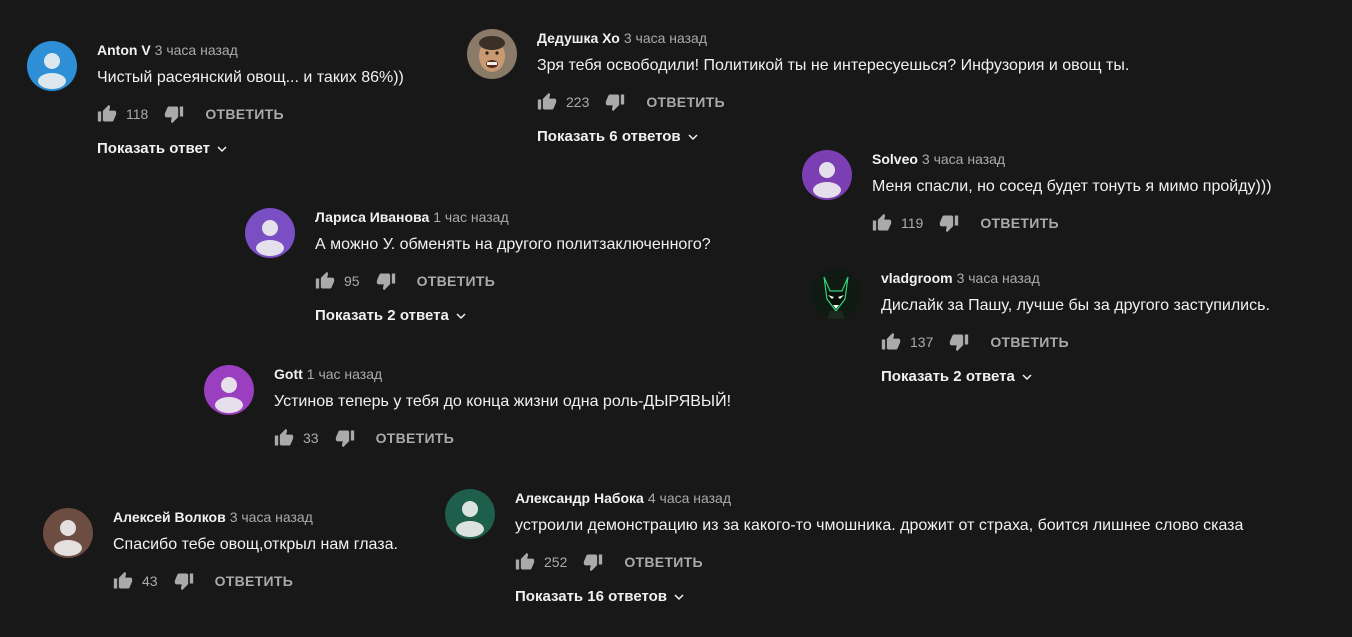  I want to click on comment-author: vladgroom, so click(917, 278).